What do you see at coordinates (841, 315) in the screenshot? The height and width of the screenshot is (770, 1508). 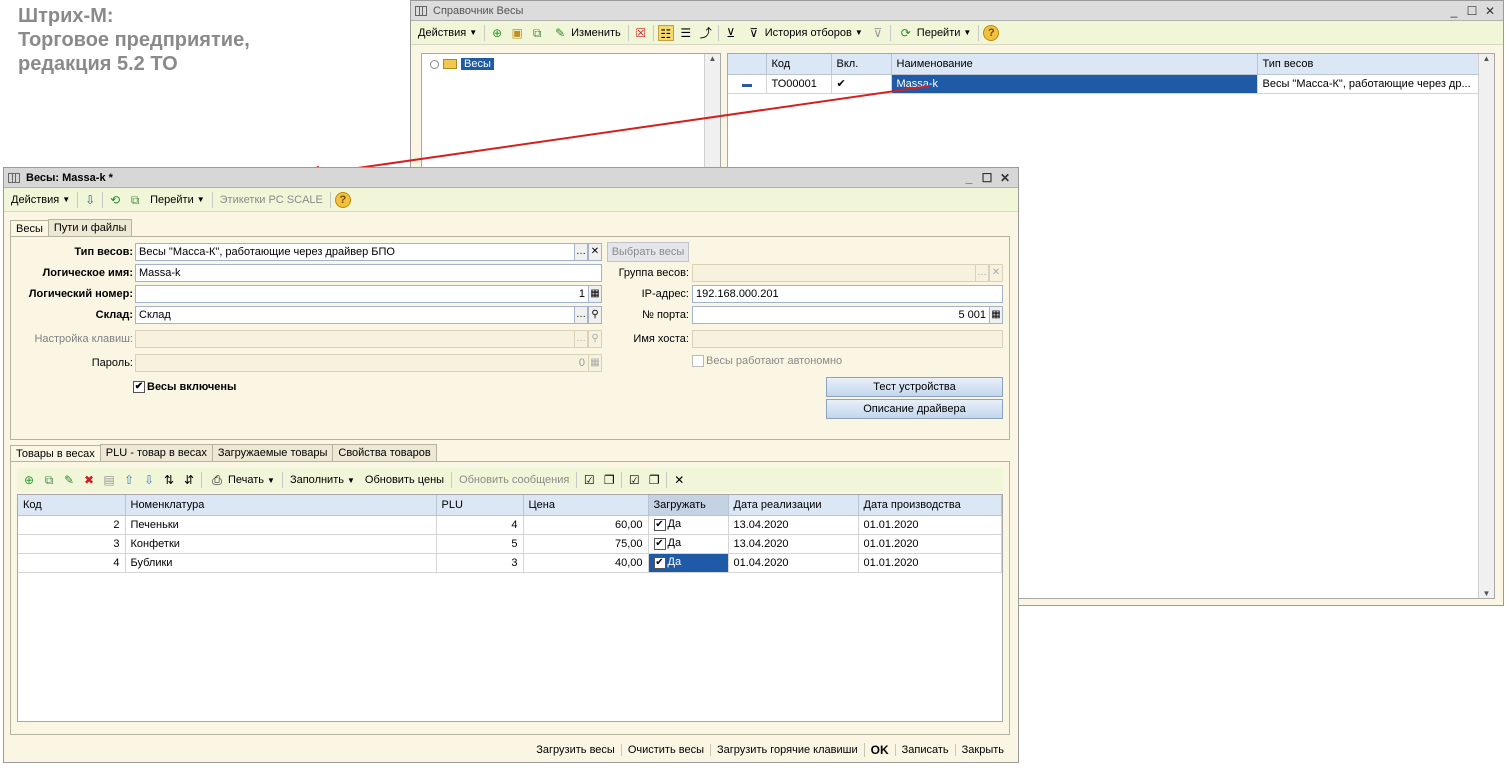 I see `port-field: 5 001` at bounding box center [841, 315].